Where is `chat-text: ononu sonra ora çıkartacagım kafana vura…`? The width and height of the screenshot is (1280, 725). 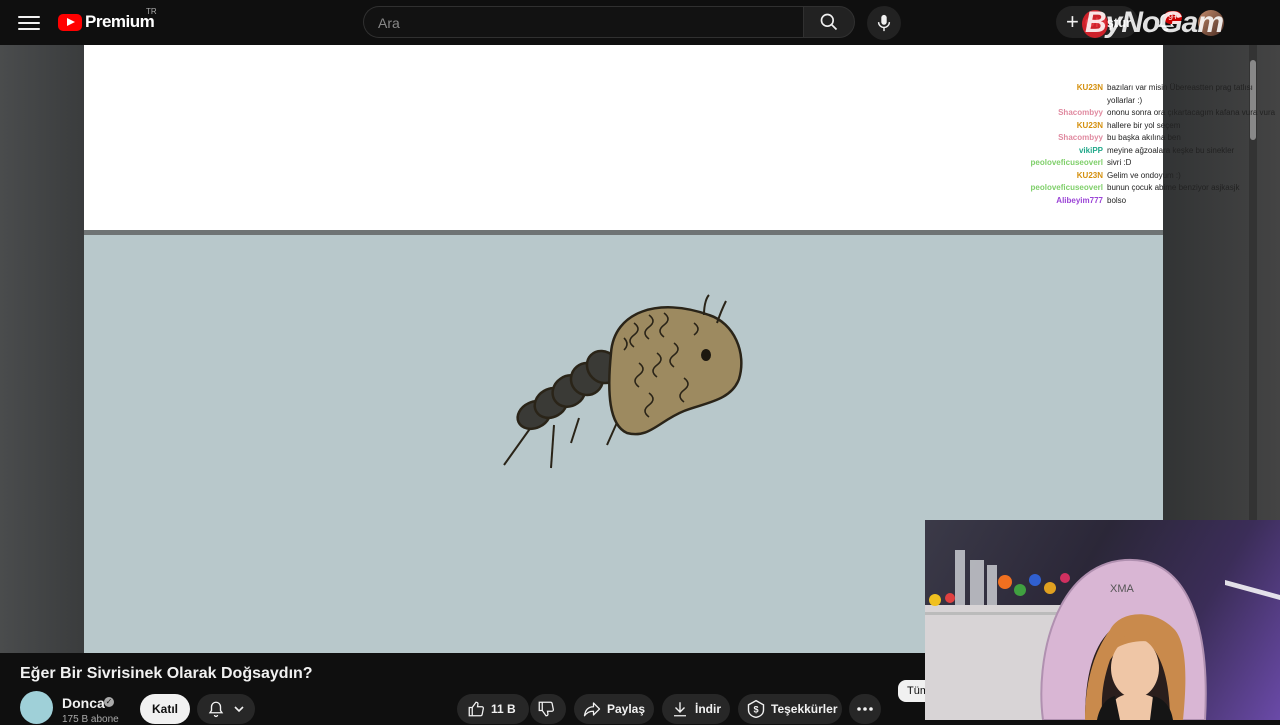
chat-text: ononu sonra ora çıkartacagım kafana vura… is located at coordinates (1191, 112).